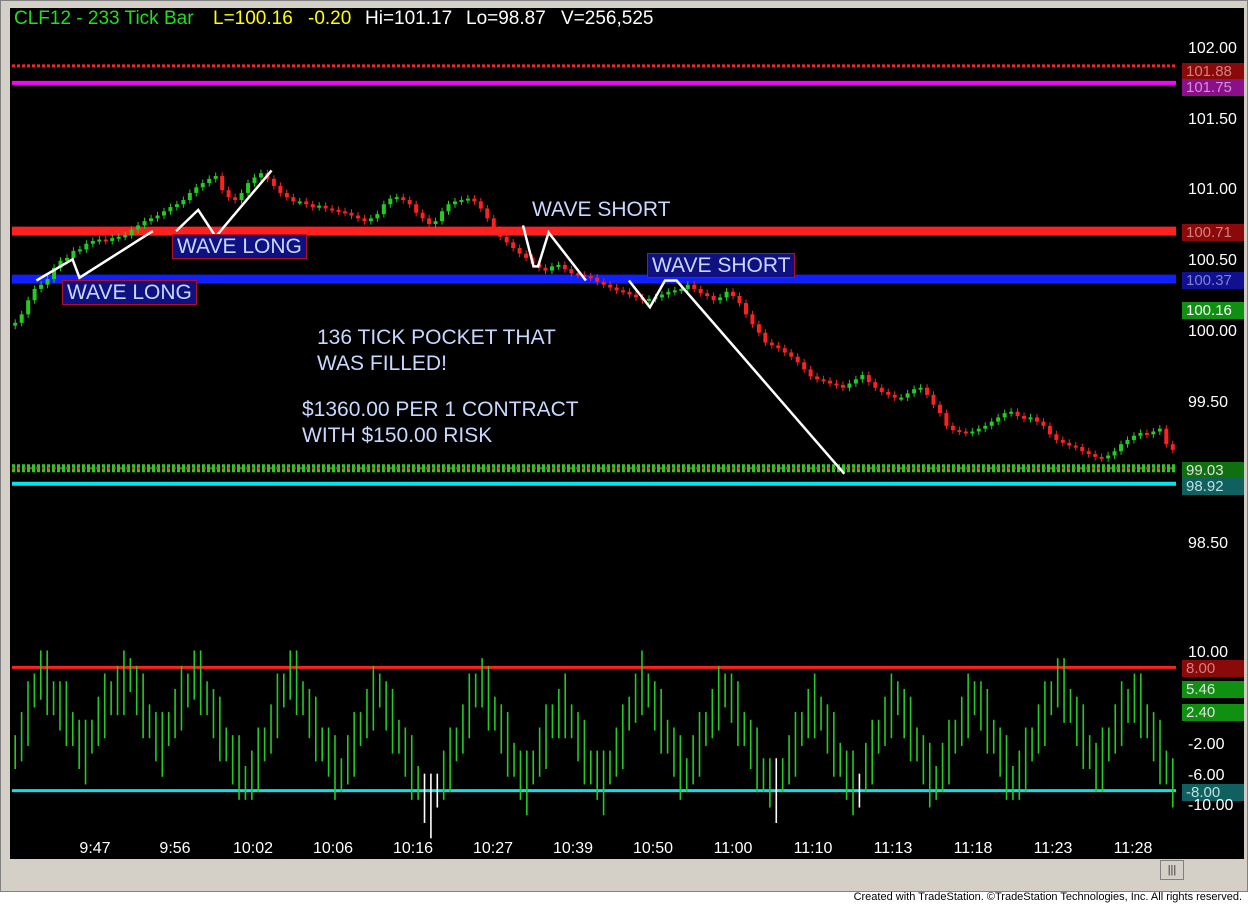  Describe the element at coordinates (1213, 470) in the screenshot. I see `level-tag-99-03: 99.03` at that location.